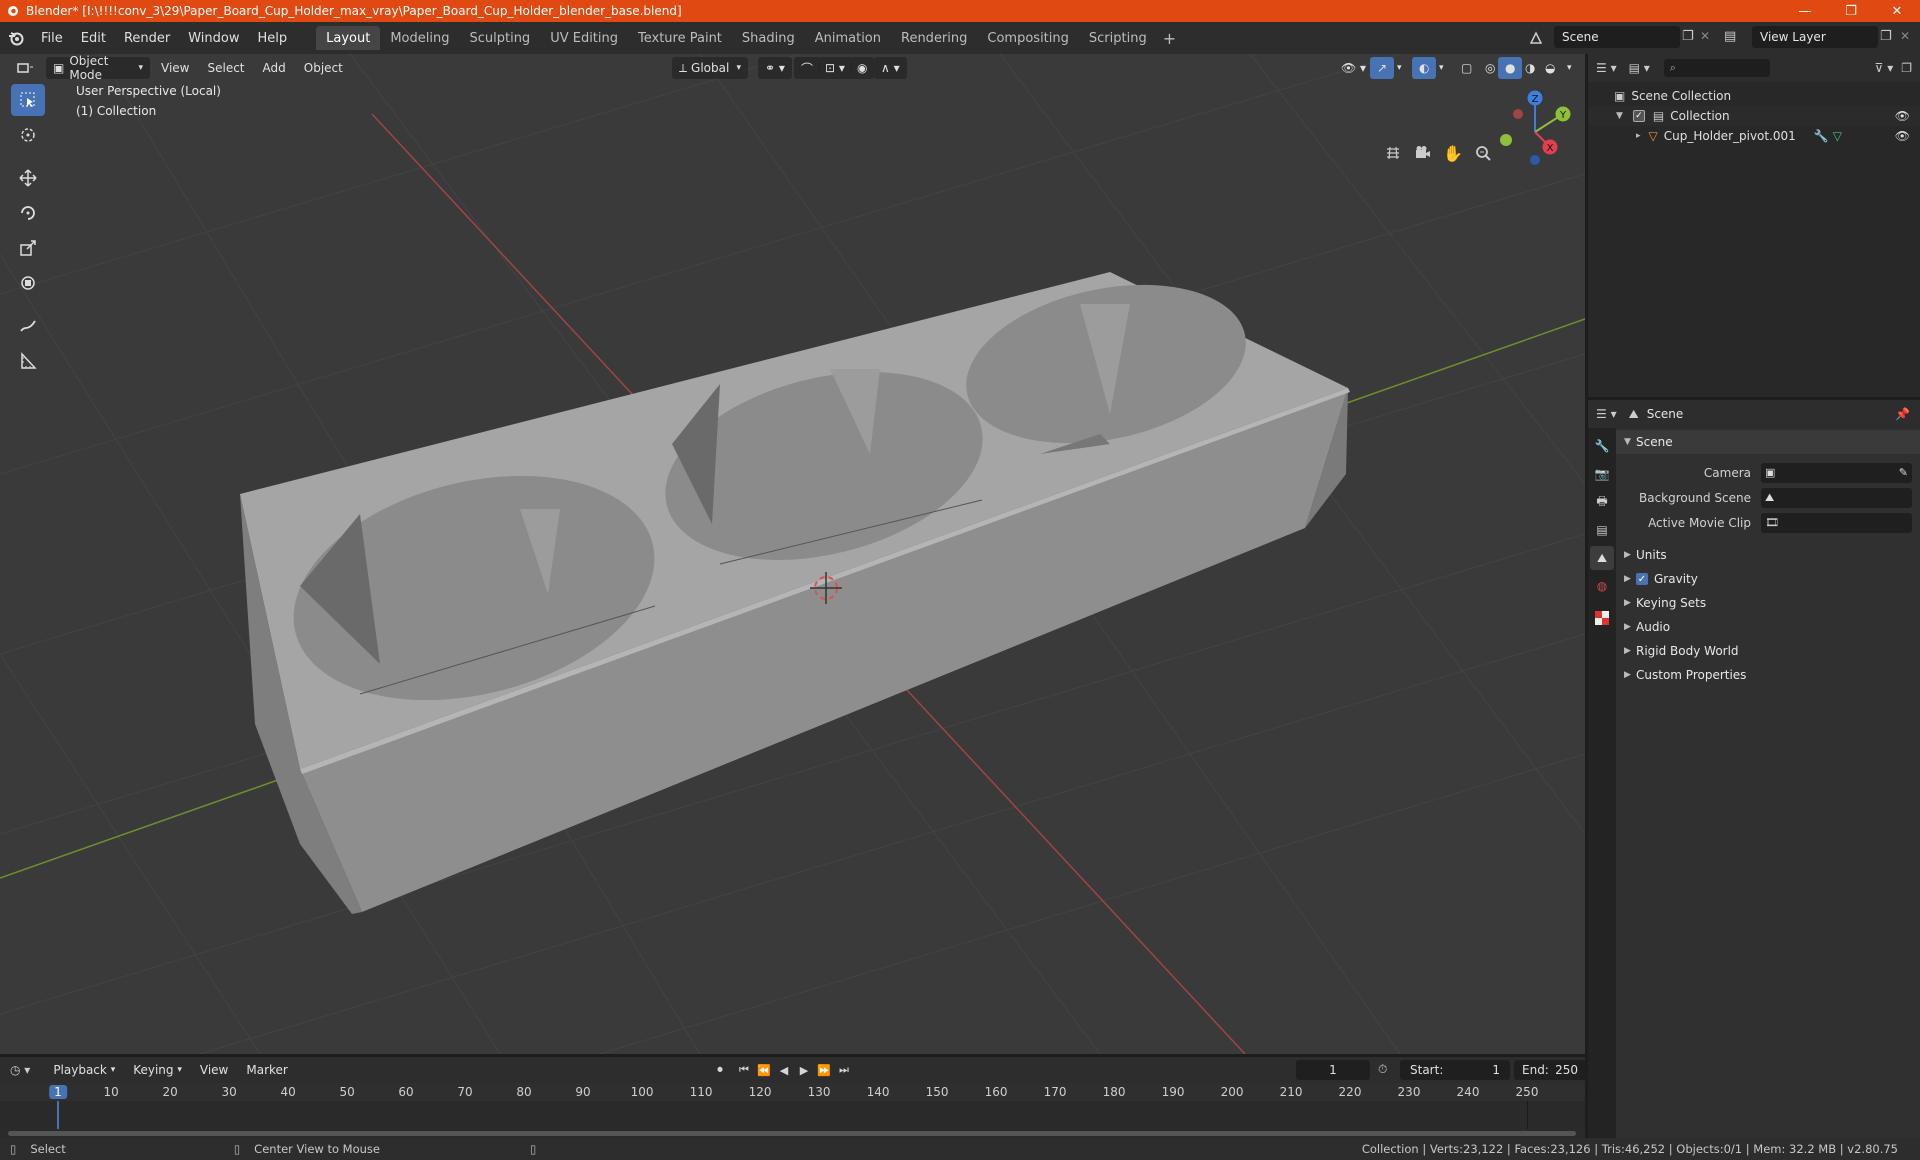 Image resolution: width=1920 pixels, height=1160 pixels. I want to click on tab-sculpting: Sculpting, so click(499, 38).